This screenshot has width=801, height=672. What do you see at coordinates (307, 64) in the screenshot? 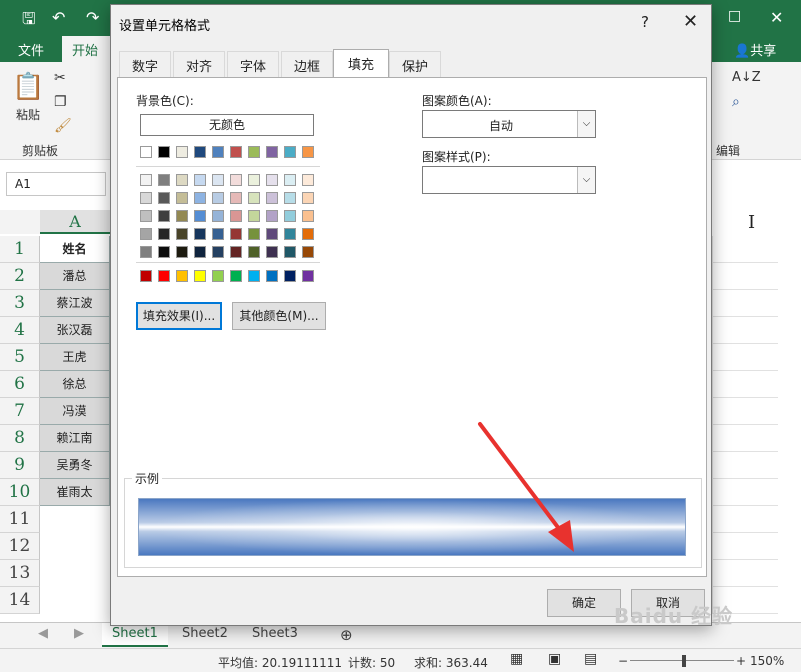
I see `tab-border: 边框` at bounding box center [307, 64].